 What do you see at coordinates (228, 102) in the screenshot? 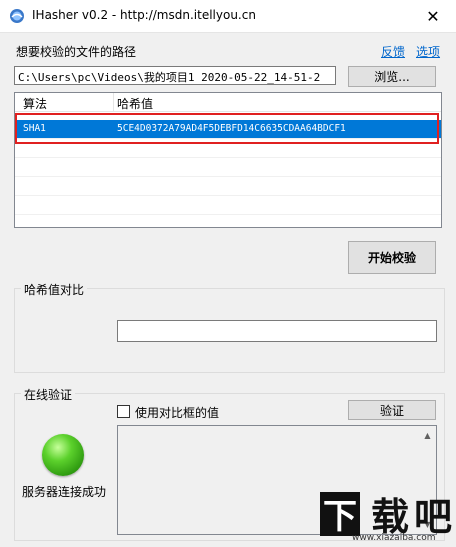
I see `list-header: 算法 哈希值` at bounding box center [228, 102].